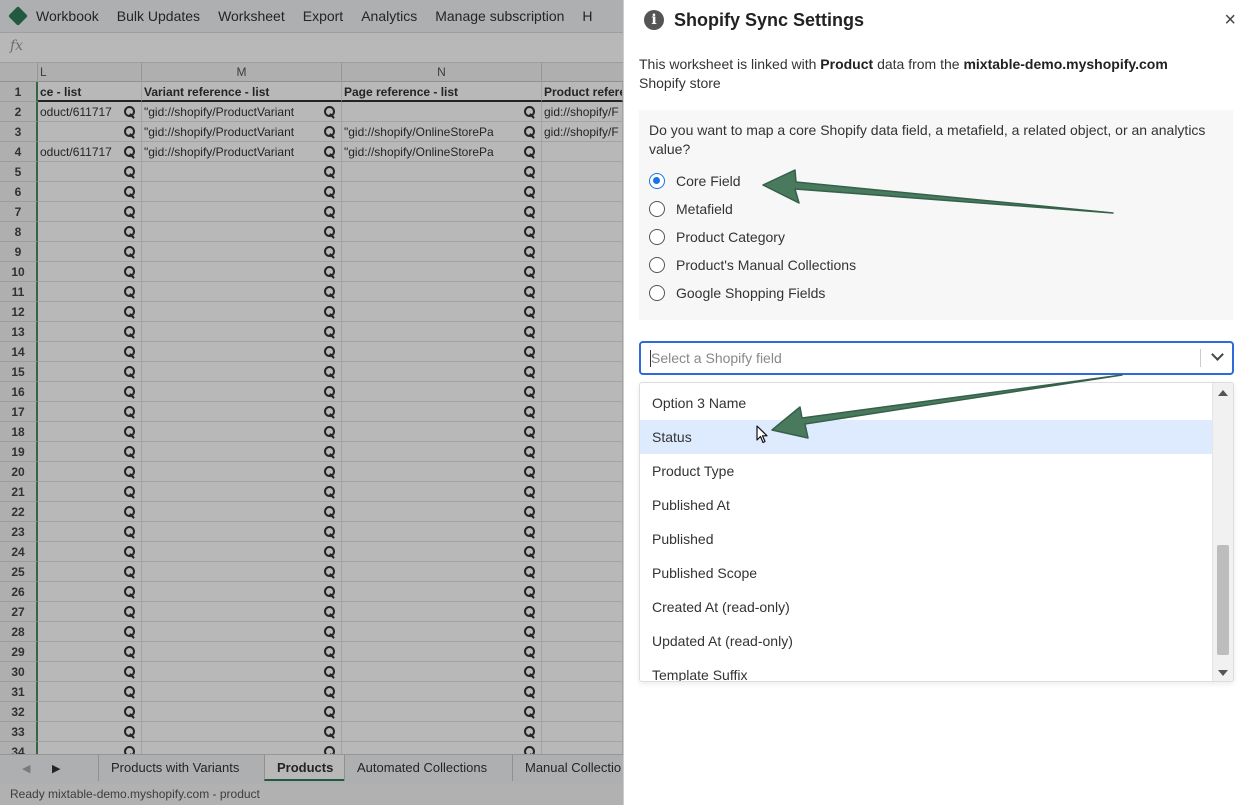 The width and height of the screenshot is (1245, 805). Describe the element at coordinates (1065, 64) in the screenshot. I see `store-name: mixtable-demo.myshopify.com` at that location.